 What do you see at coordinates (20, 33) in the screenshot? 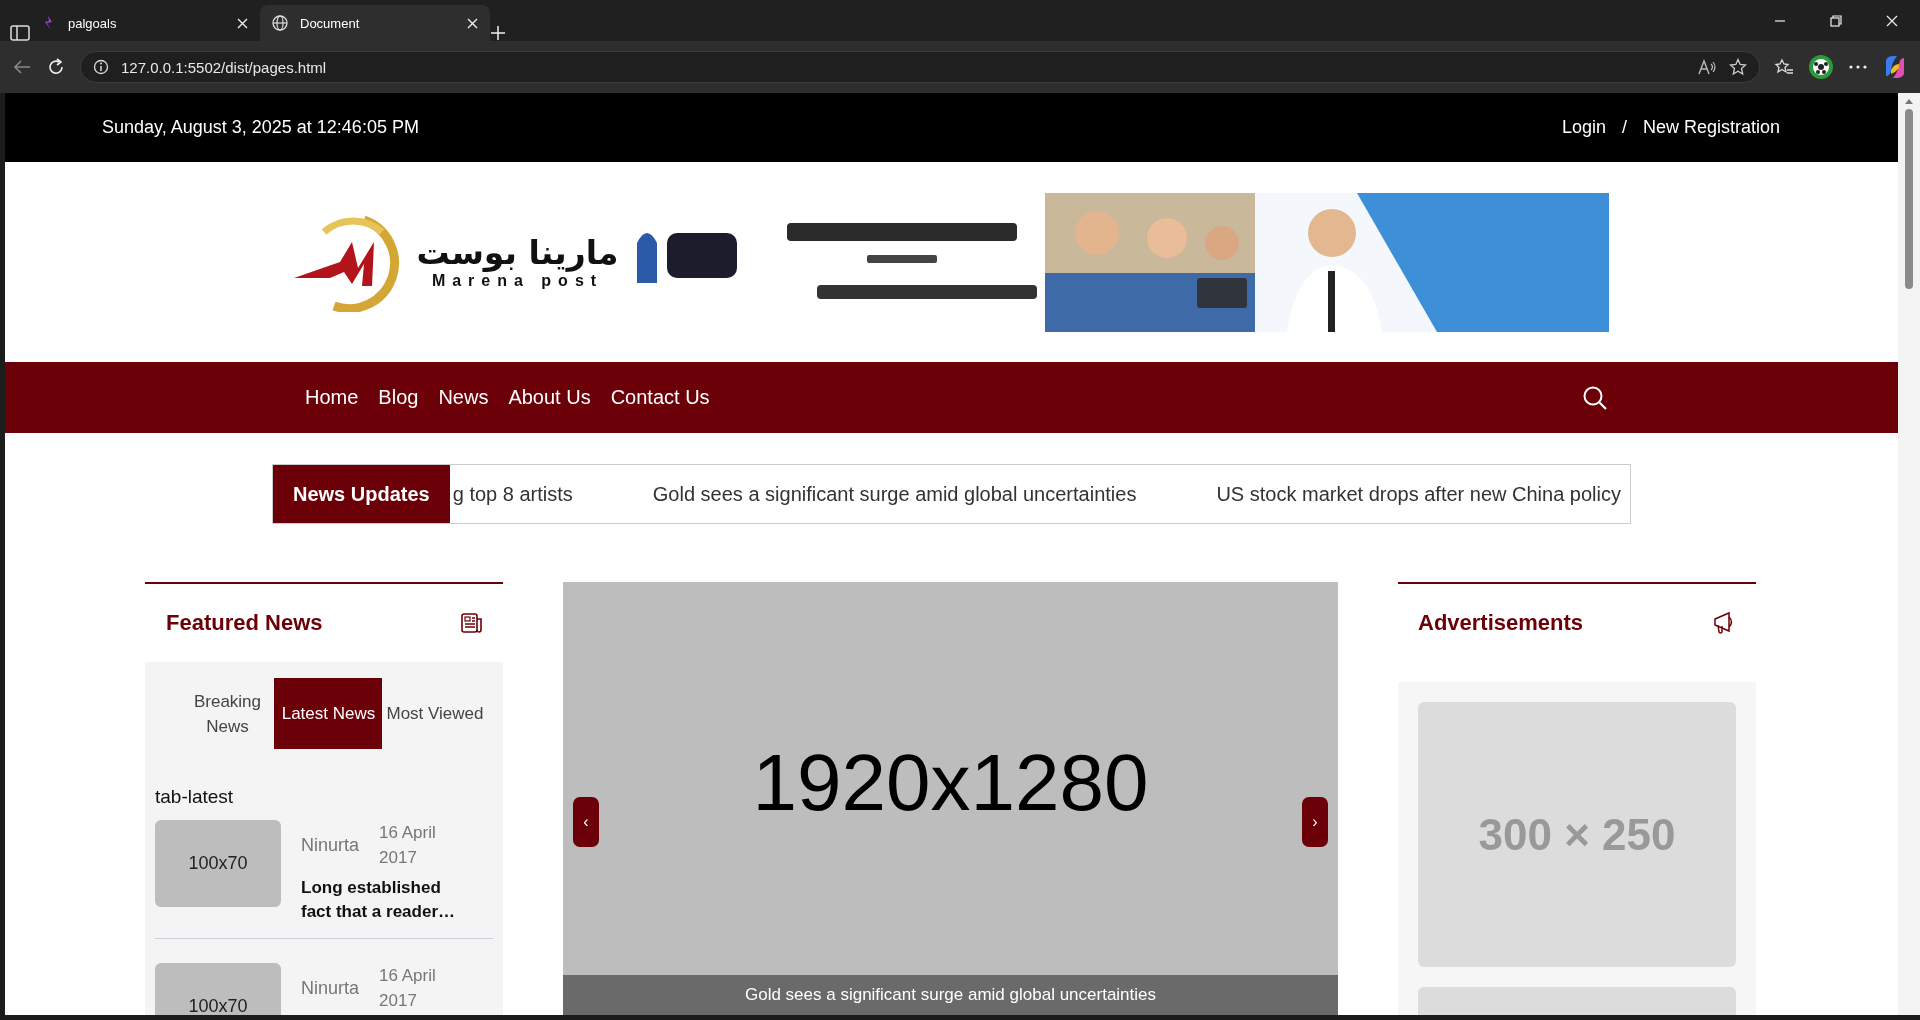
I see `sidebar-icon` at bounding box center [20, 33].